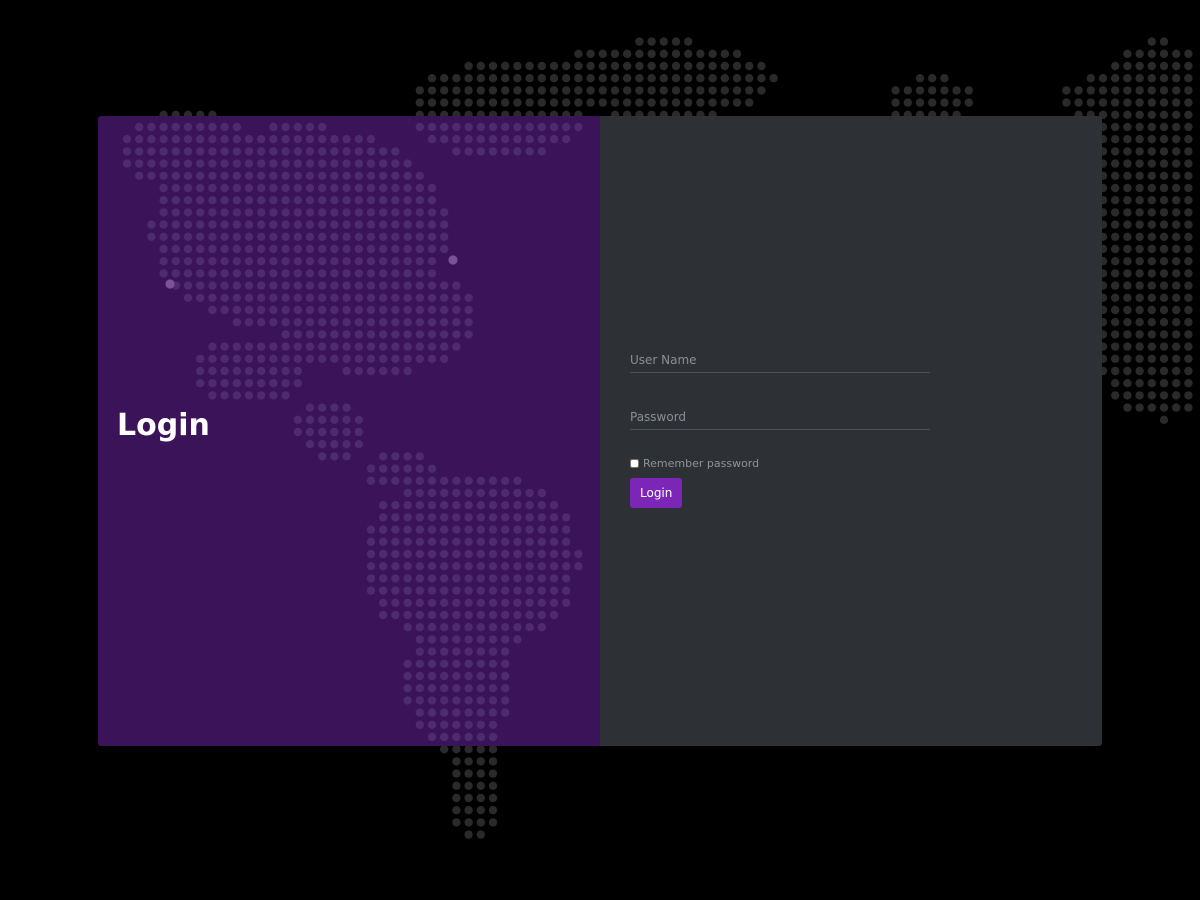  I want to click on remember-password-checkbox, so click(634, 463).